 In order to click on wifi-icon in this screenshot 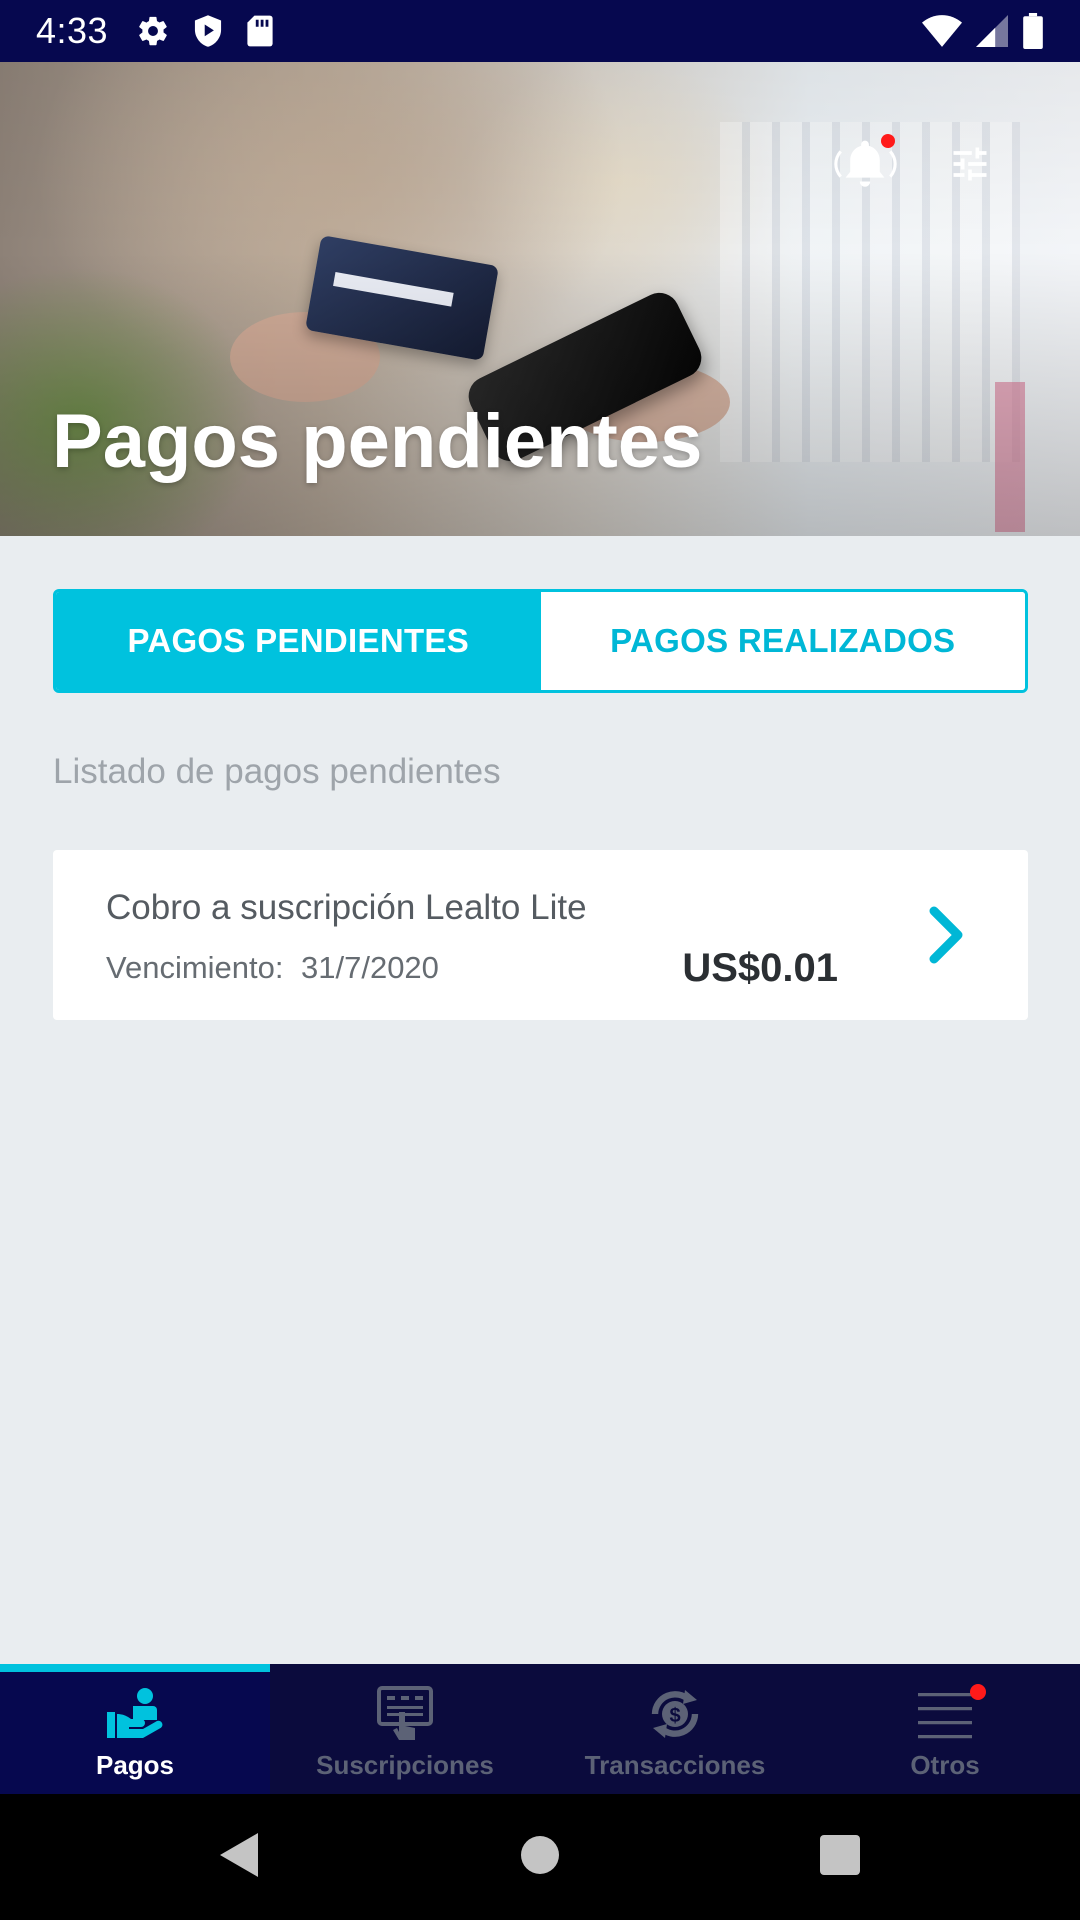, I will do `click(942, 31)`.